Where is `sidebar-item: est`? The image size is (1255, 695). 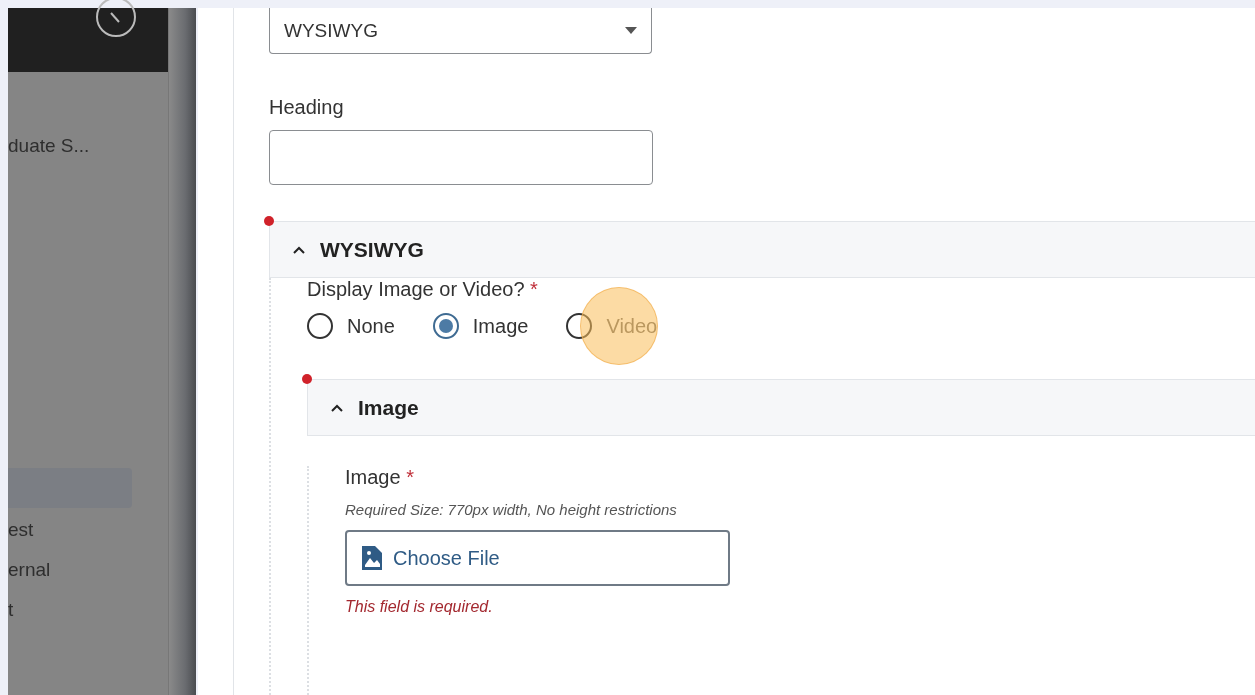
sidebar-item: est is located at coordinates (88, 530).